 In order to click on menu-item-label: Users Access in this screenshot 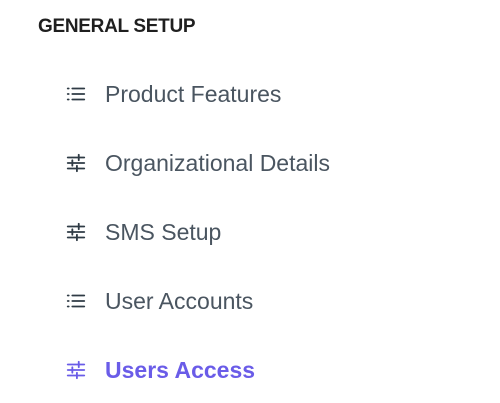, I will do `click(180, 369)`.